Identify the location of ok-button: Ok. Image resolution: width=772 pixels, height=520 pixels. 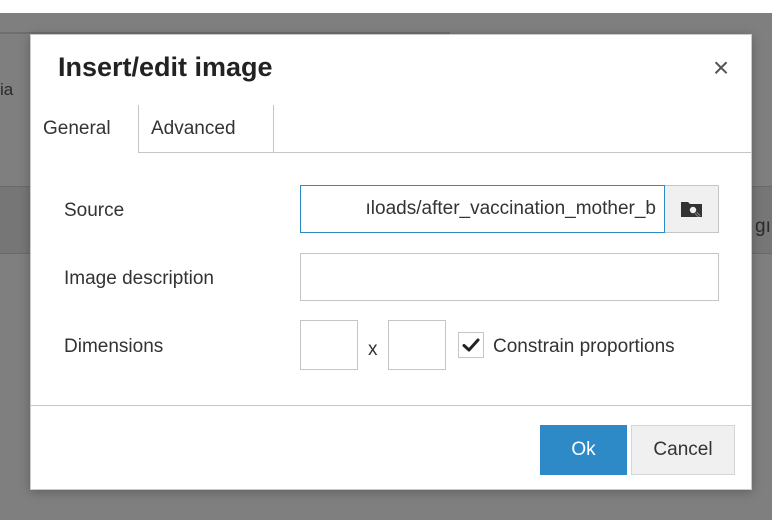
(583, 450).